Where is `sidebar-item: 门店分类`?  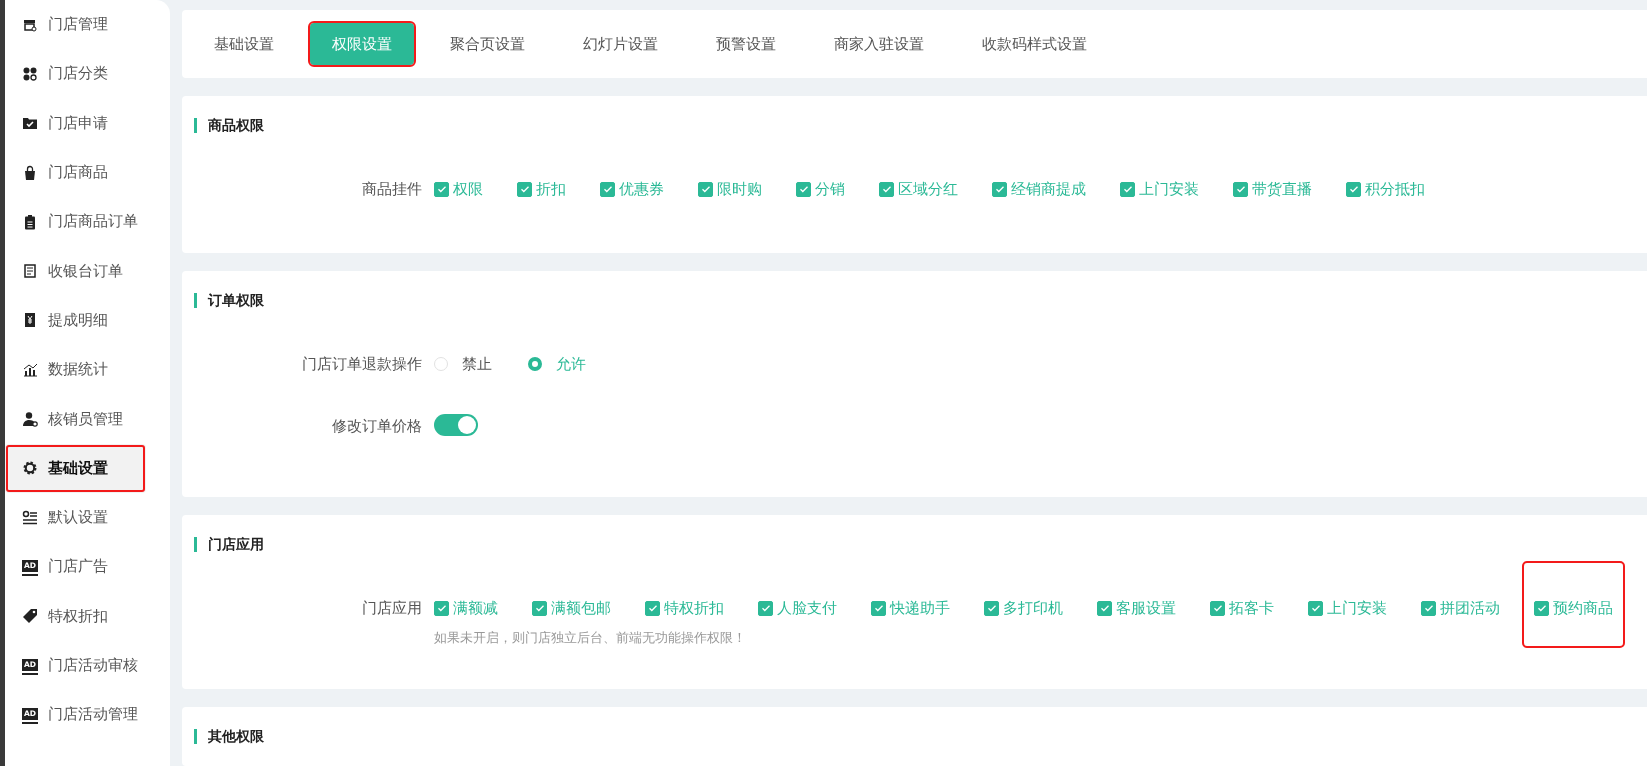
sidebar-item: 门店分类 is located at coordinates (87, 74).